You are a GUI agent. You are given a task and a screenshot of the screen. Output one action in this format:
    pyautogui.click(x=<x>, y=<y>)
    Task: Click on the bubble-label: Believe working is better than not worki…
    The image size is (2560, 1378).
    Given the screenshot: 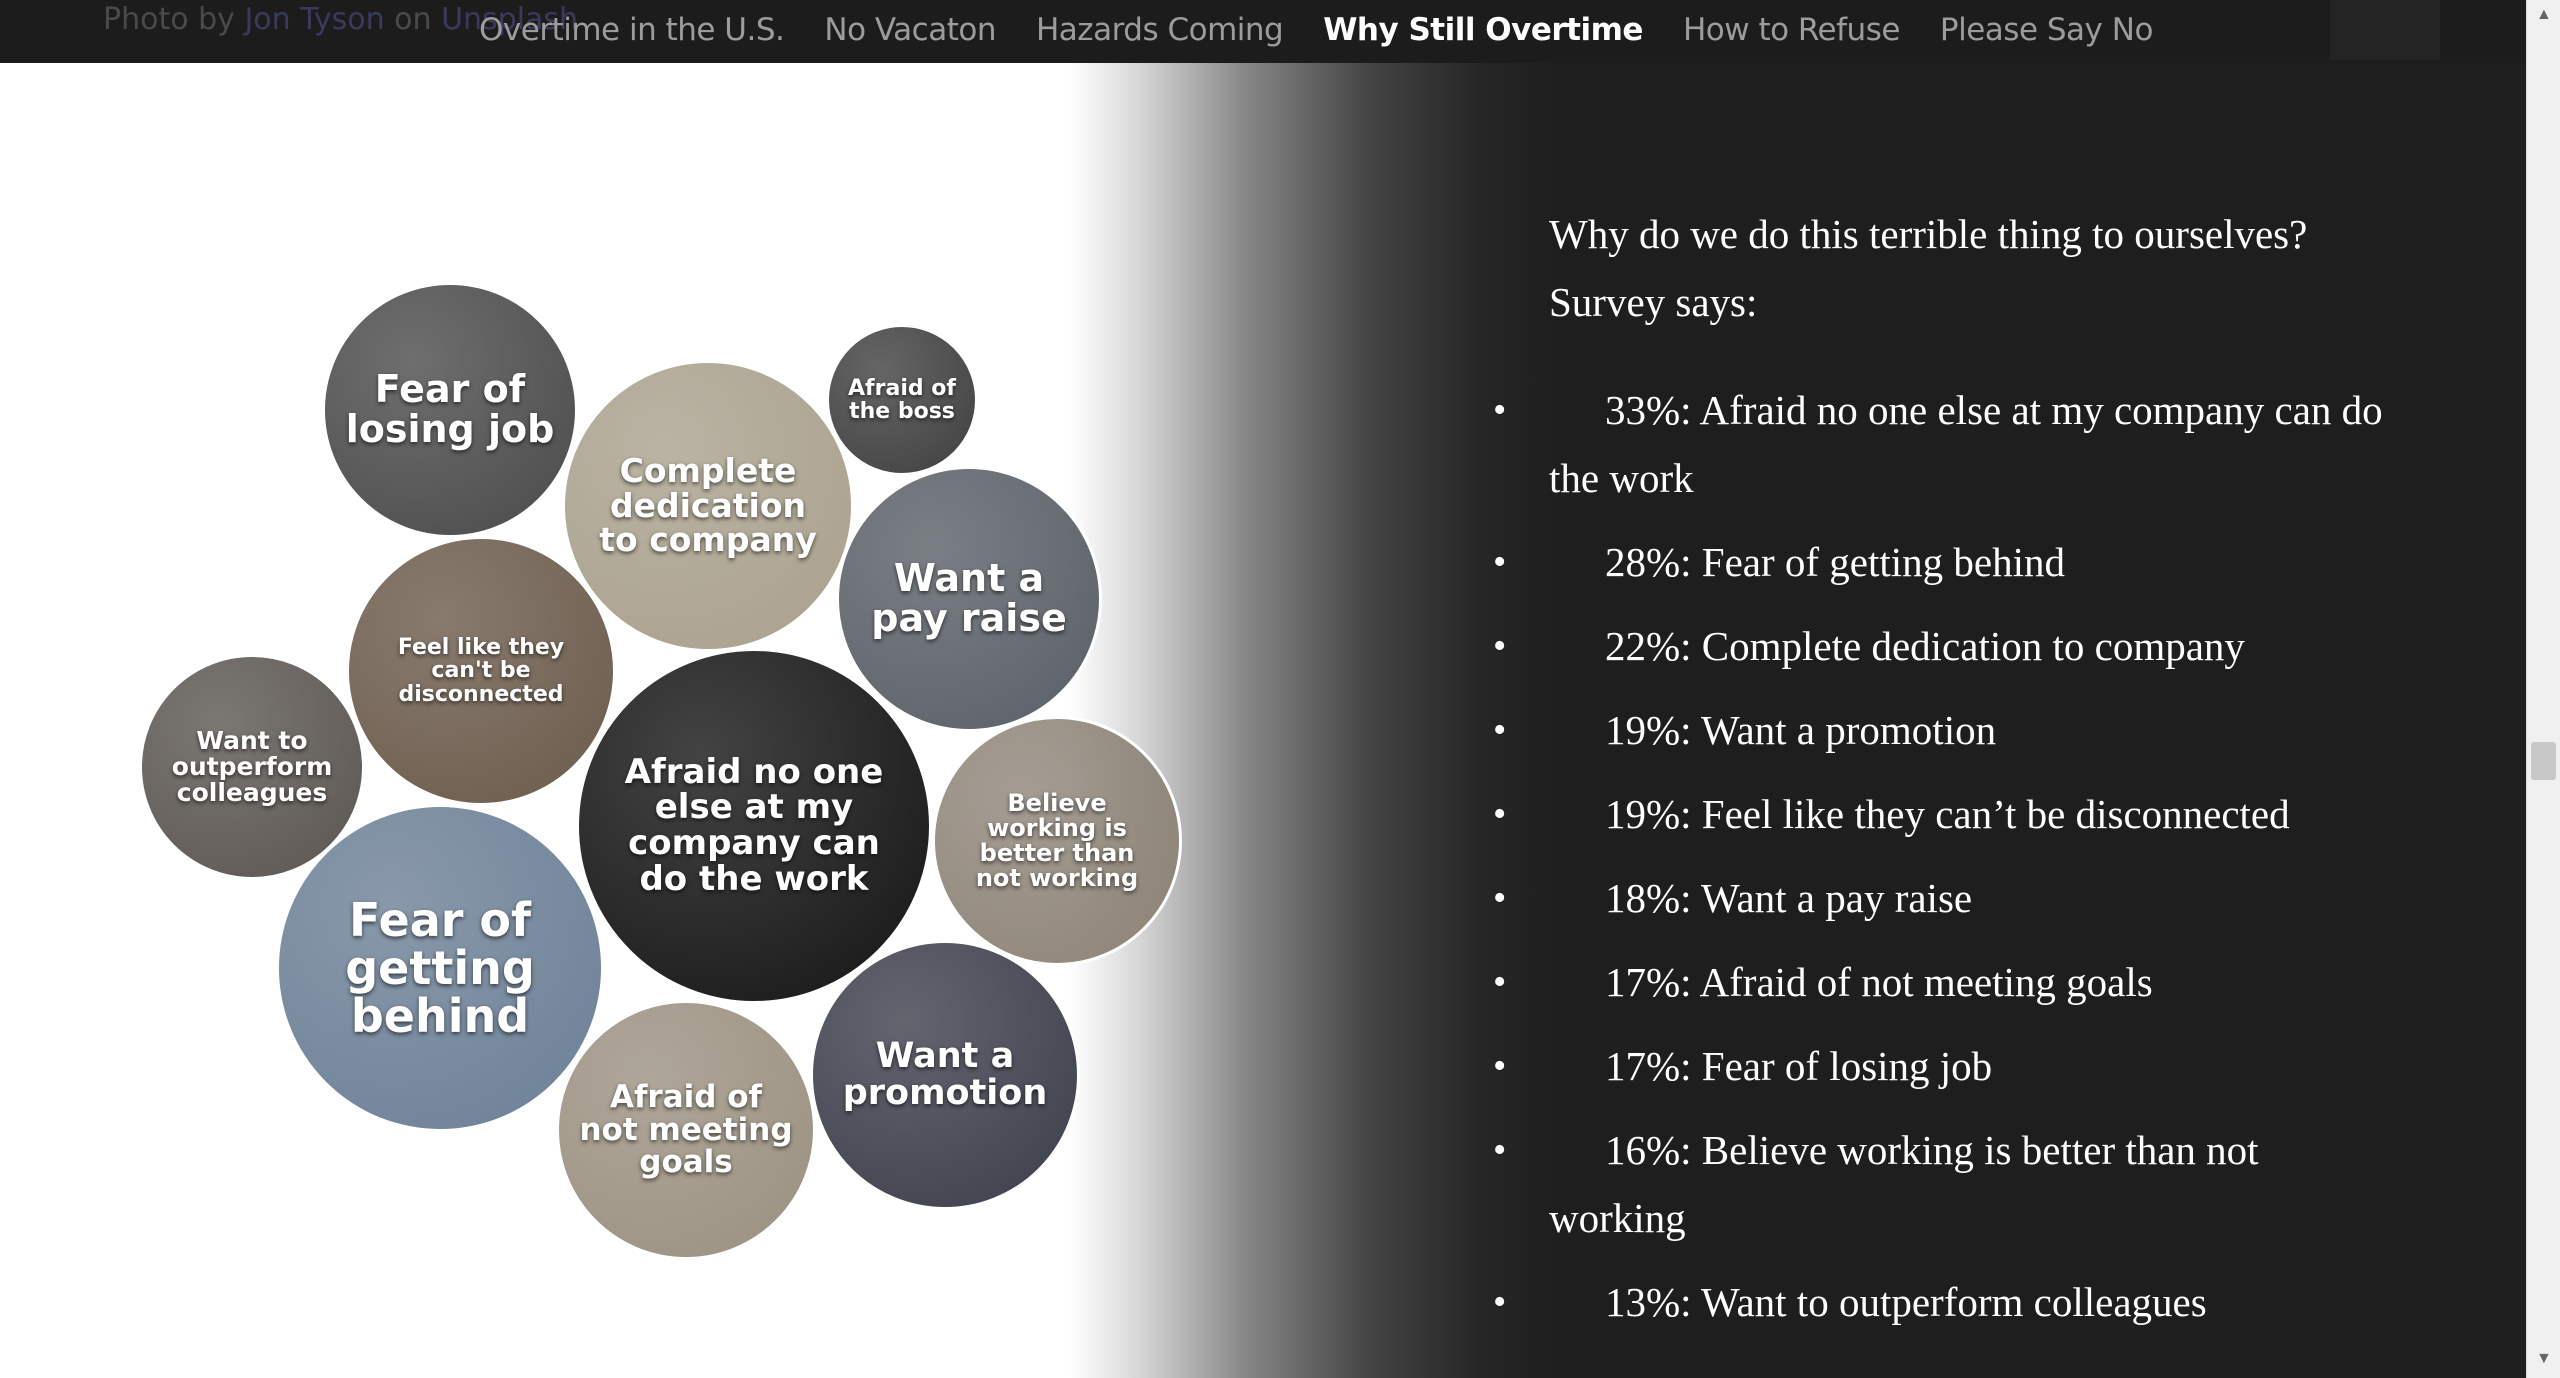 What is the action you would take?
    pyautogui.click(x=1057, y=840)
    